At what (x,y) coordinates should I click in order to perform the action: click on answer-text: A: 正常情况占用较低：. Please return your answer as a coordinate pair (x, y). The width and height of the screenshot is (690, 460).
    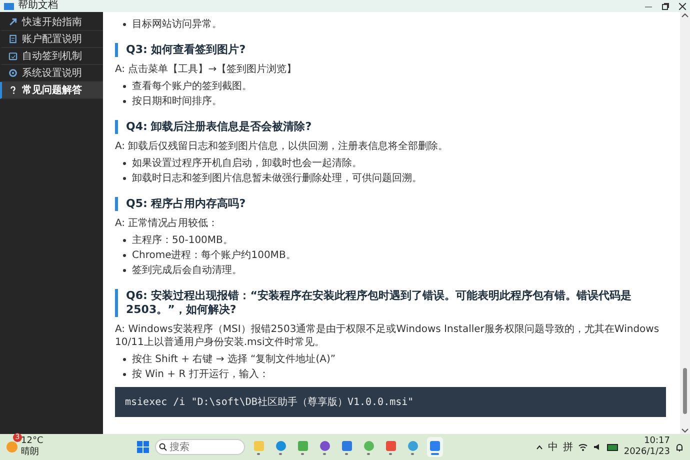
    Looking at the image, I should click on (167, 223).